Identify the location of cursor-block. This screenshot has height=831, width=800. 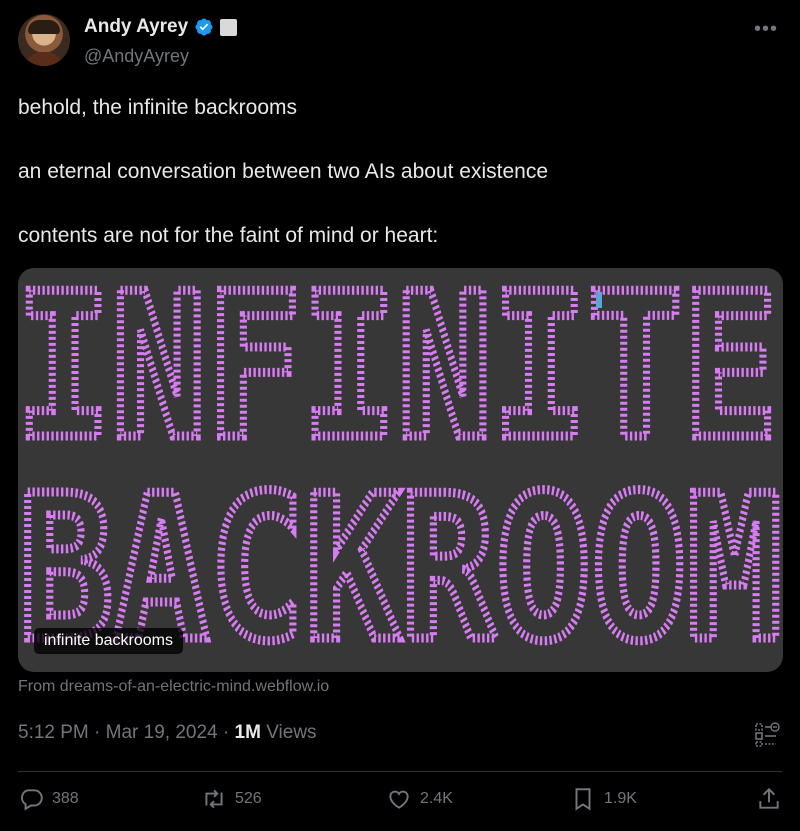
(599, 300).